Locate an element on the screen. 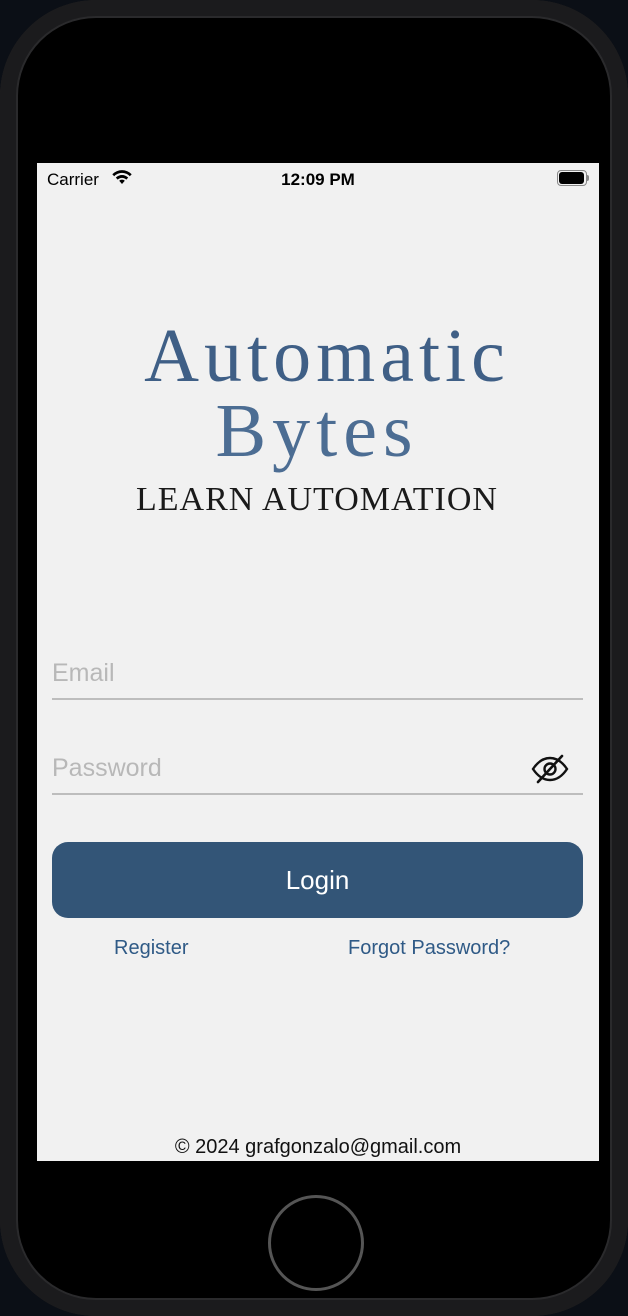  eye-slash-icon is located at coordinates (550, 769).